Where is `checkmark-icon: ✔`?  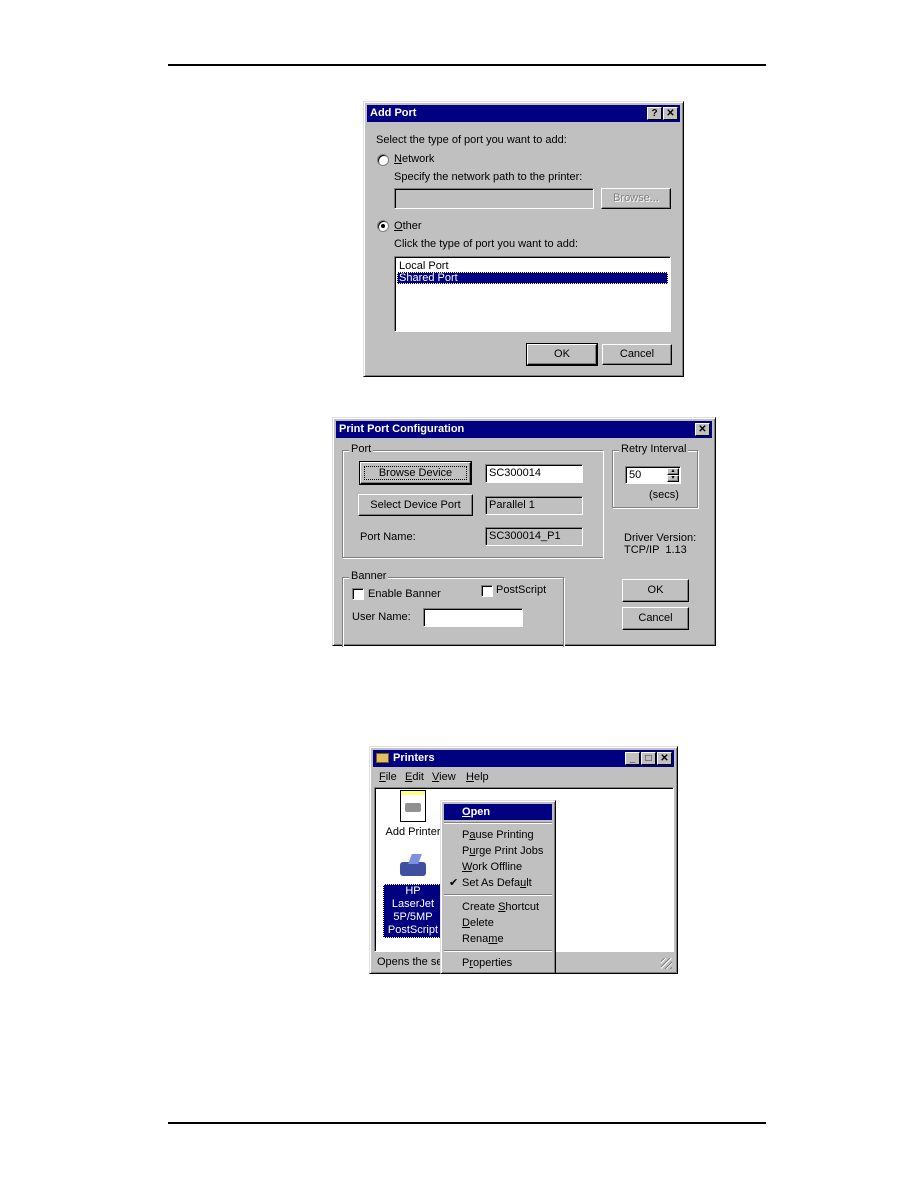 checkmark-icon: ✔ is located at coordinates (454, 883).